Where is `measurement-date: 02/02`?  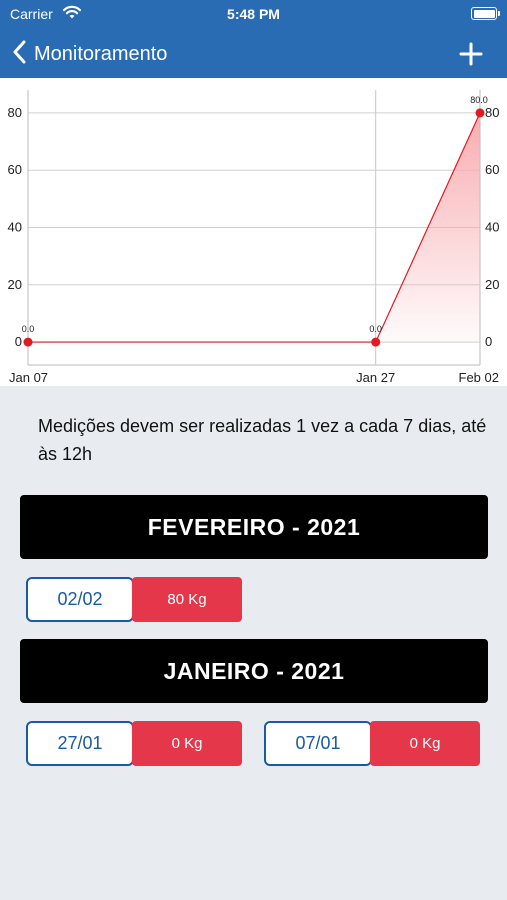 measurement-date: 02/02 is located at coordinates (80, 599).